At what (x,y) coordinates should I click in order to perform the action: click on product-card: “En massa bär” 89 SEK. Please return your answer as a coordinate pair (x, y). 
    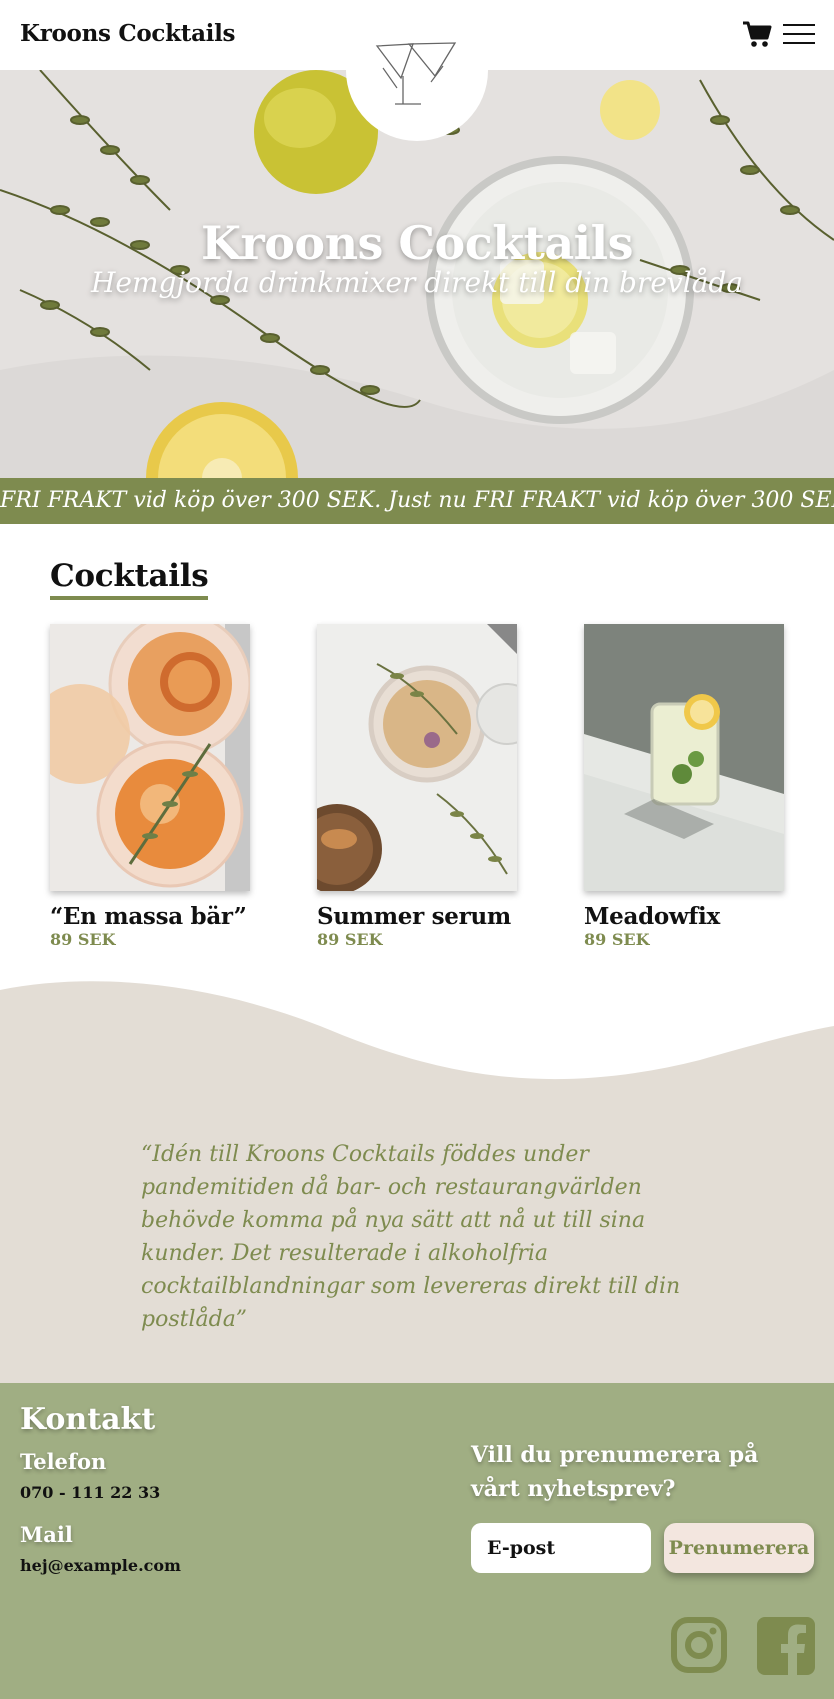
    Looking at the image, I should click on (150, 786).